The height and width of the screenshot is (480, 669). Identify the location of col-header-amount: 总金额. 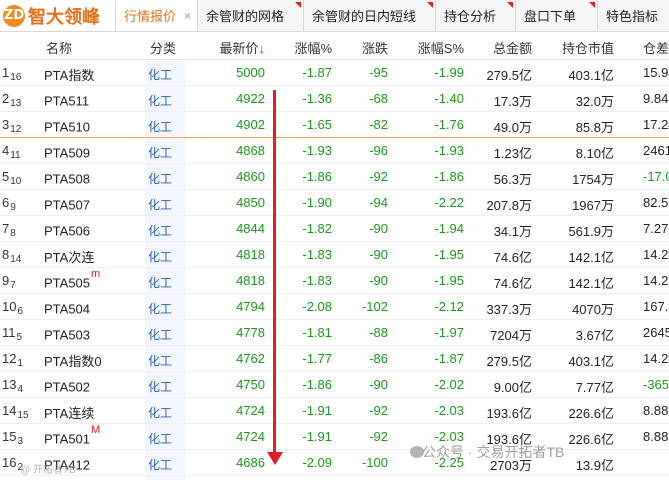
(512, 47).